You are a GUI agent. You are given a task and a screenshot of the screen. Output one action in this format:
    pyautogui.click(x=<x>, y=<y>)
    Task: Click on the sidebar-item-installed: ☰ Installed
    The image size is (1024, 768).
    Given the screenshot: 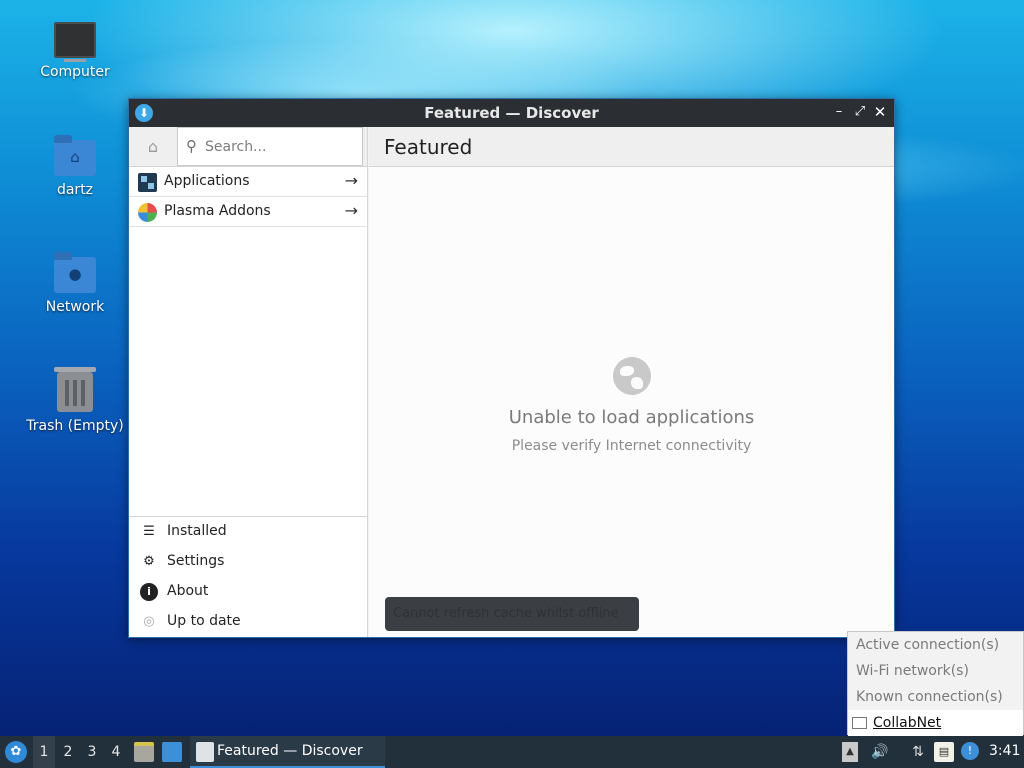 What is the action you would take?
    pyautogui.click(x=248, y=532)
    